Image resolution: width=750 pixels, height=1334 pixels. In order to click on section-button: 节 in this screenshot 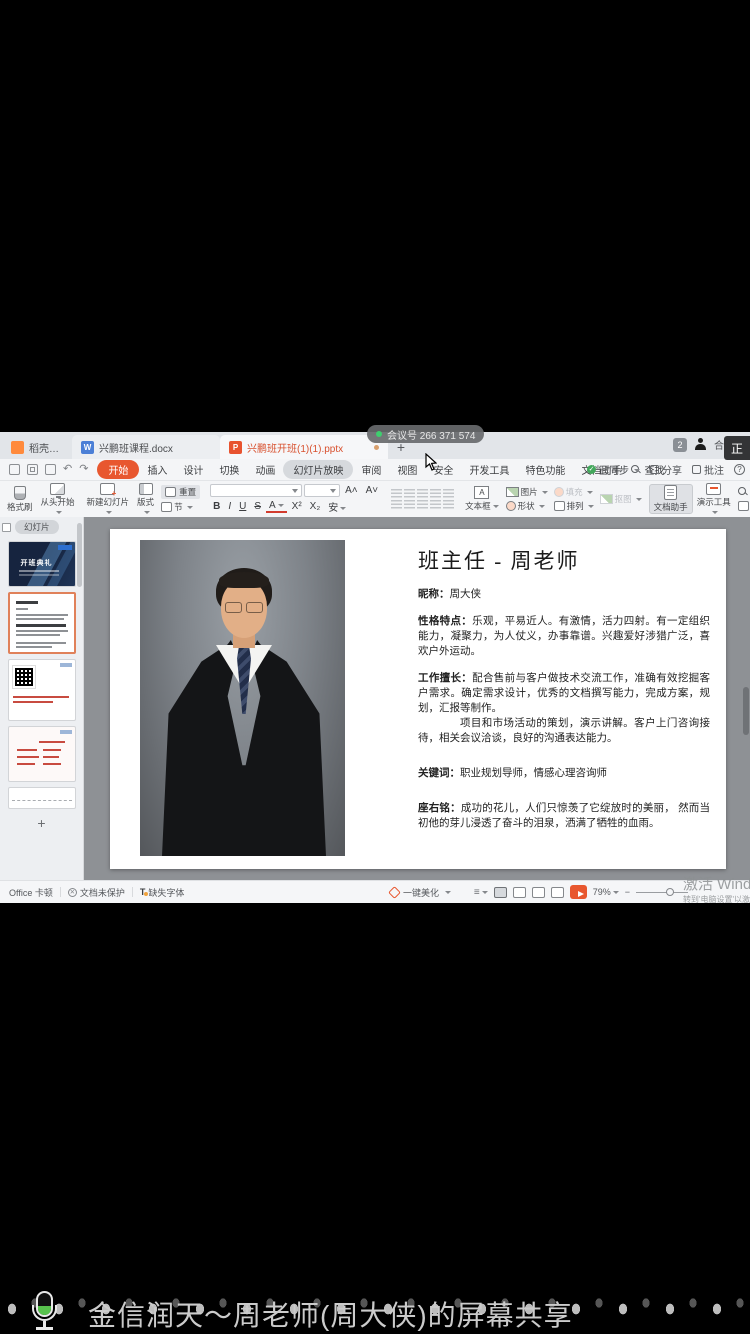, I will do `click(180, 507)`.